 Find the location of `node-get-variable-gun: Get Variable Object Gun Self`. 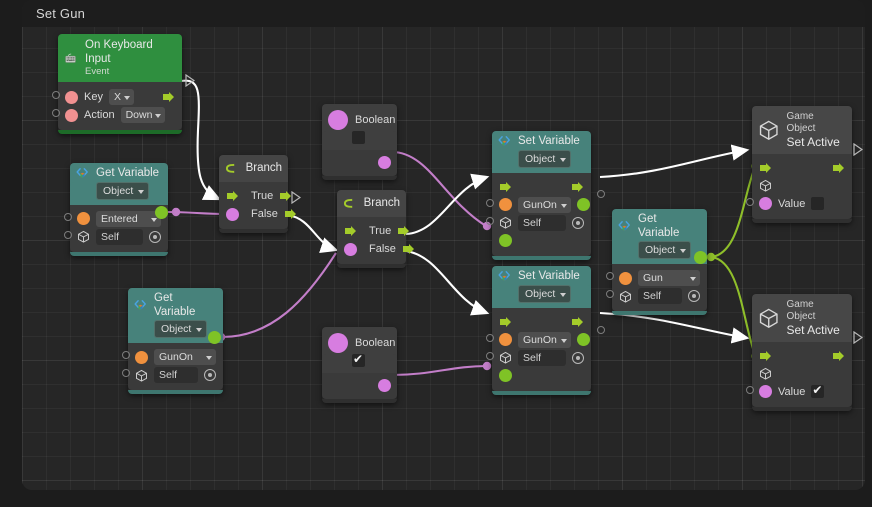

node-get-variable-gun: Get Variable Object Gun Self is located at coordinates (656, 262).